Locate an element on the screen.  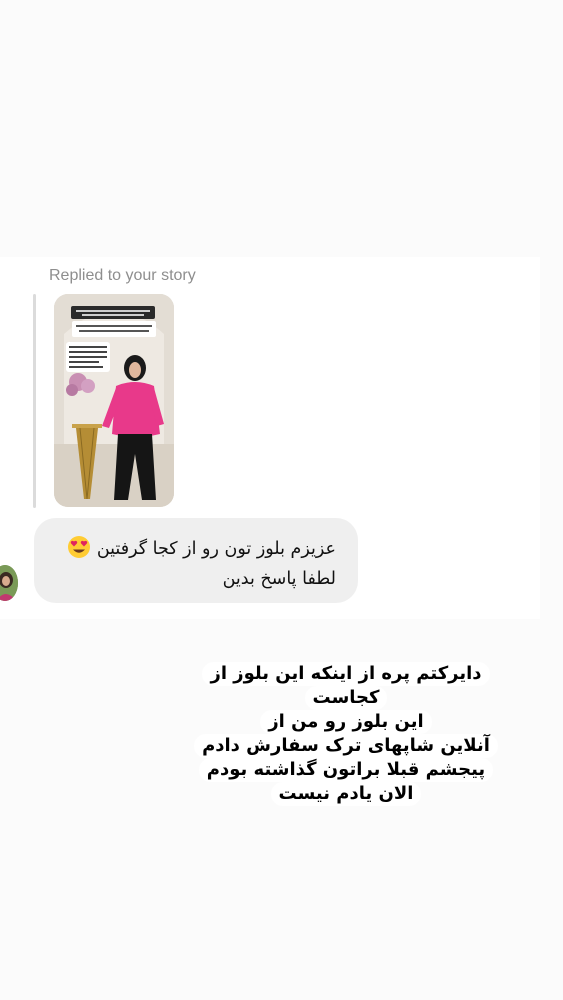
caption-line: الان یادم نیست is located at coordinates (346, 794).